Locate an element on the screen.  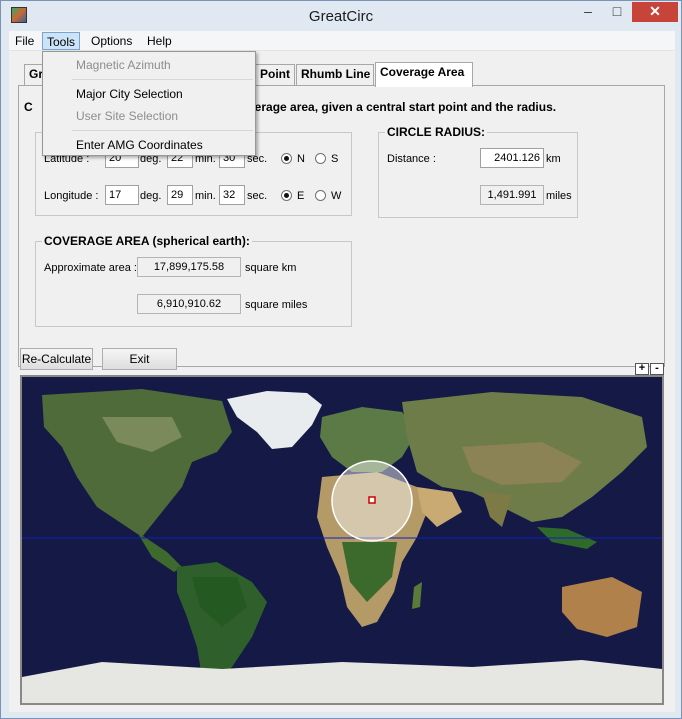
recalculate-button: Re-Calculate is located at coordinates (56, 359).